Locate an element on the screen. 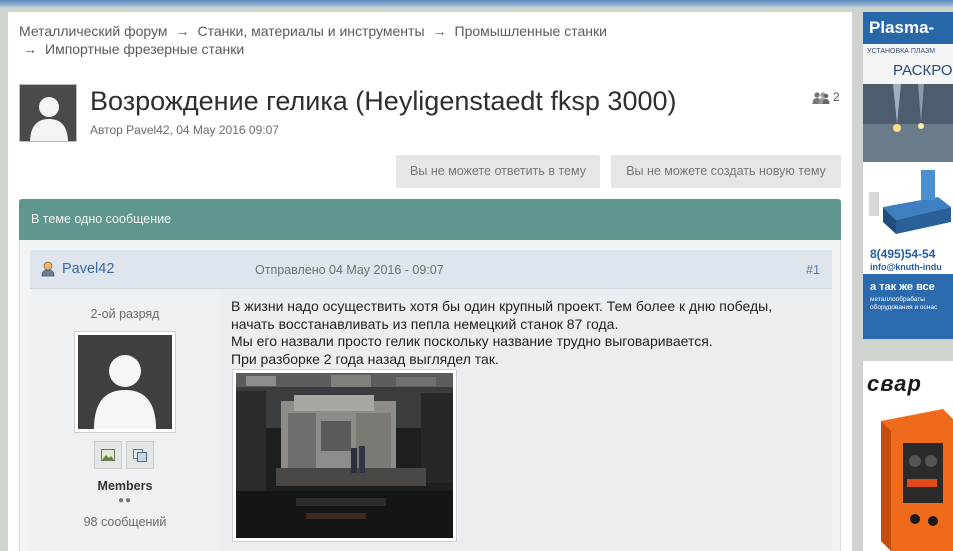  ad-welding-title: свар is located at coordinates (894, 383).